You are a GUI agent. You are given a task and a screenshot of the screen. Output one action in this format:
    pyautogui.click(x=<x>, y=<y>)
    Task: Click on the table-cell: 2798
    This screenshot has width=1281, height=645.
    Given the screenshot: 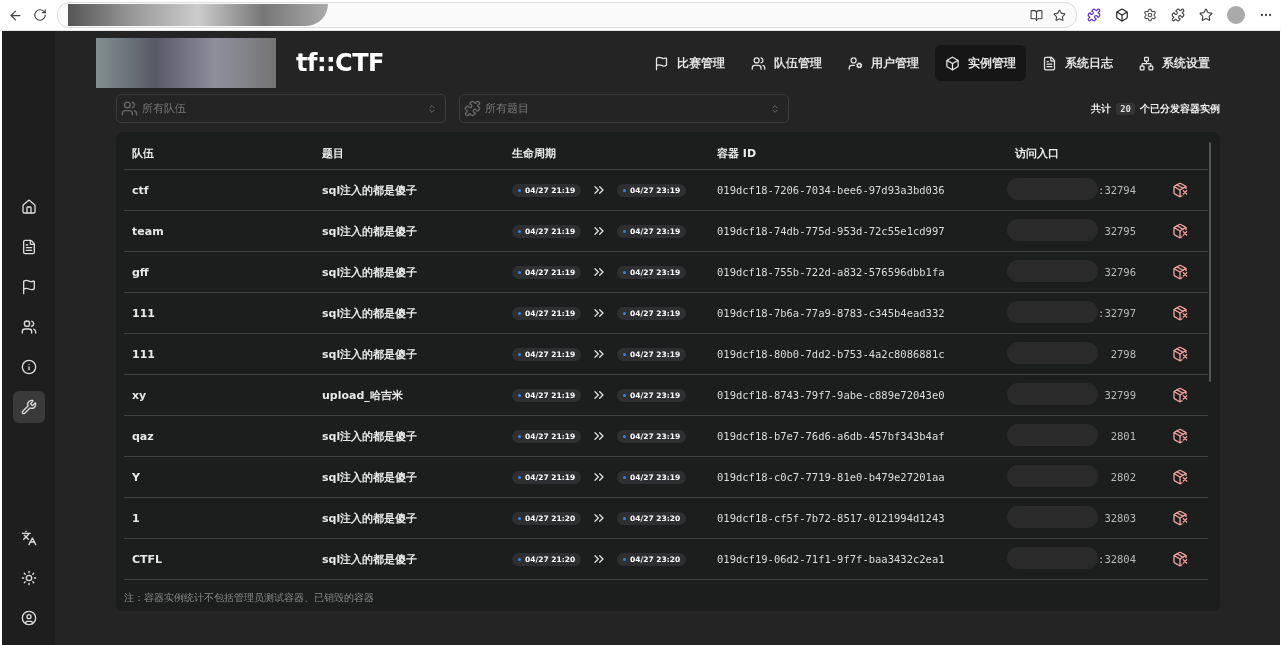 What is the action you would take?
    pyautogui.click(x=1123, y=354)
    